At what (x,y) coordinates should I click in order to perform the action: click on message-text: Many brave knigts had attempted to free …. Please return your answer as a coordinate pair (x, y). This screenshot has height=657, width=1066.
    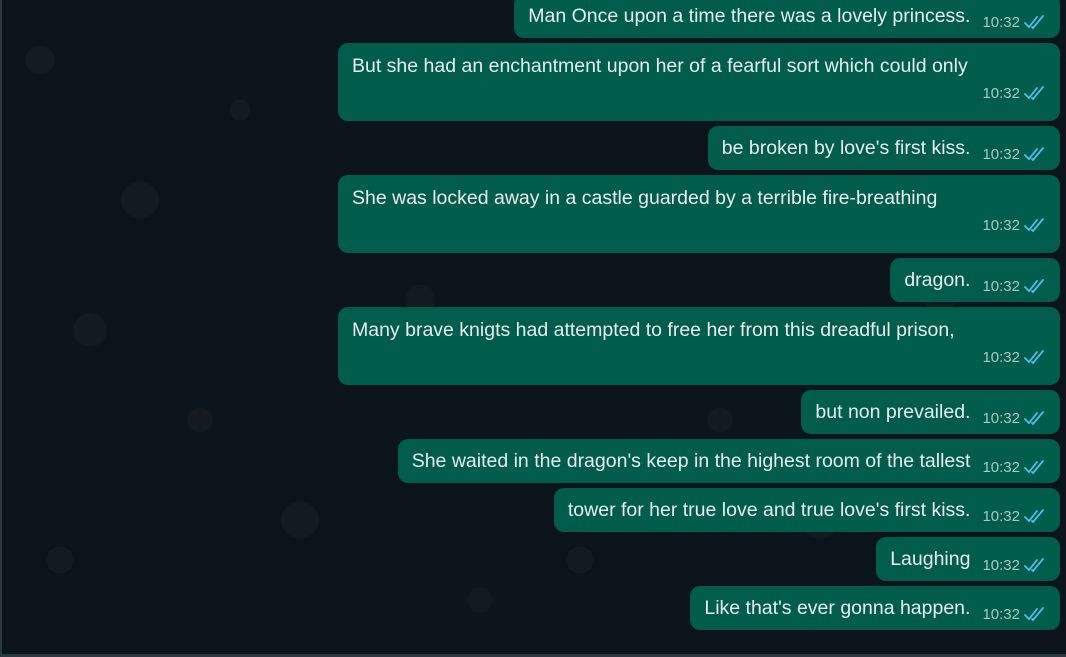
    Looking at the image, I should click on (653, 330).